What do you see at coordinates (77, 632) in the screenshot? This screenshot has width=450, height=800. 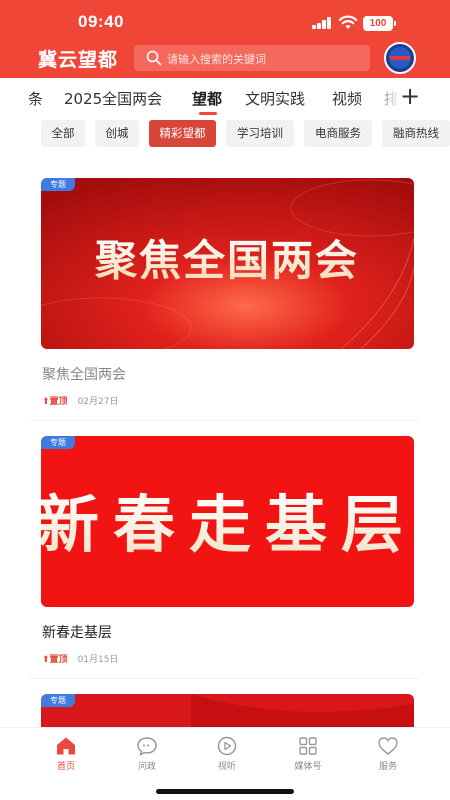 I see `card-title: 新春走基层` at bounding box center [77, 632].